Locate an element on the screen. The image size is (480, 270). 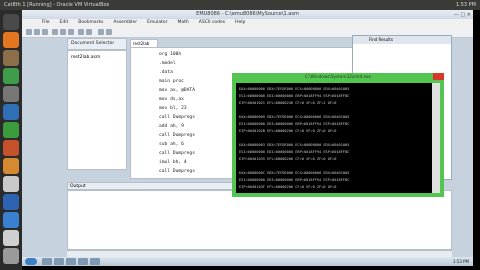
open-icon is located at coordinates (37, 32).